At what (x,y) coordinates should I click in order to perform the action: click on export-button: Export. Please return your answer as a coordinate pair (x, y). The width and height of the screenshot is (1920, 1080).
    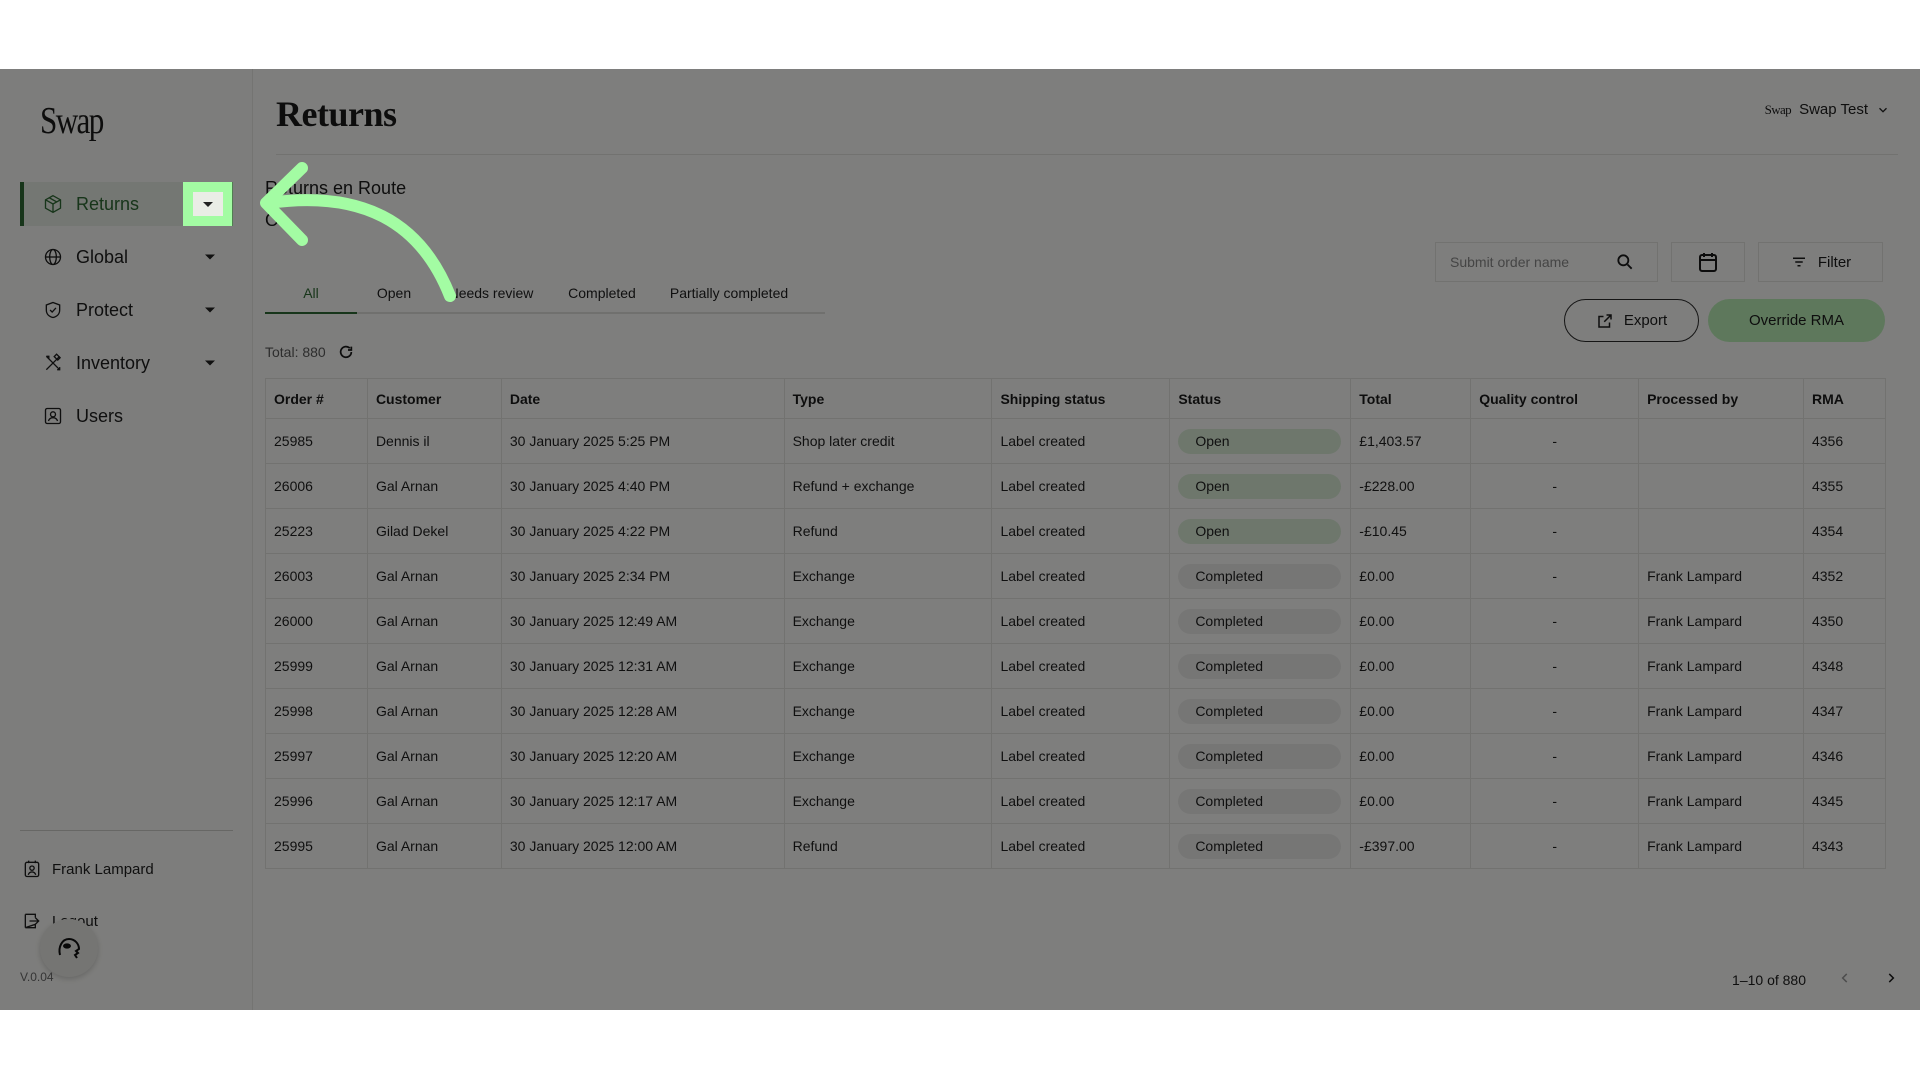
    Looking at the image, I should click on (1631, 320).